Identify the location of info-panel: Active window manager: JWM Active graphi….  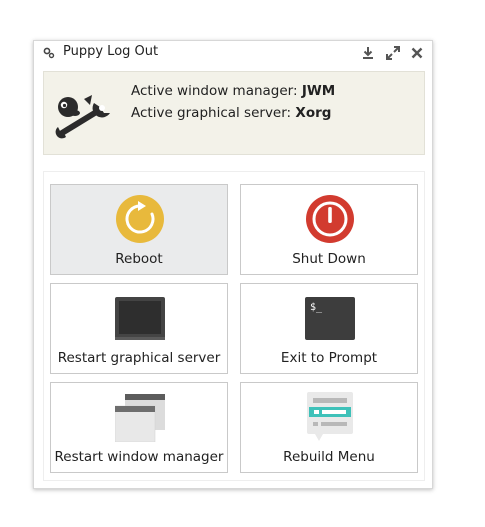
(234, 113).